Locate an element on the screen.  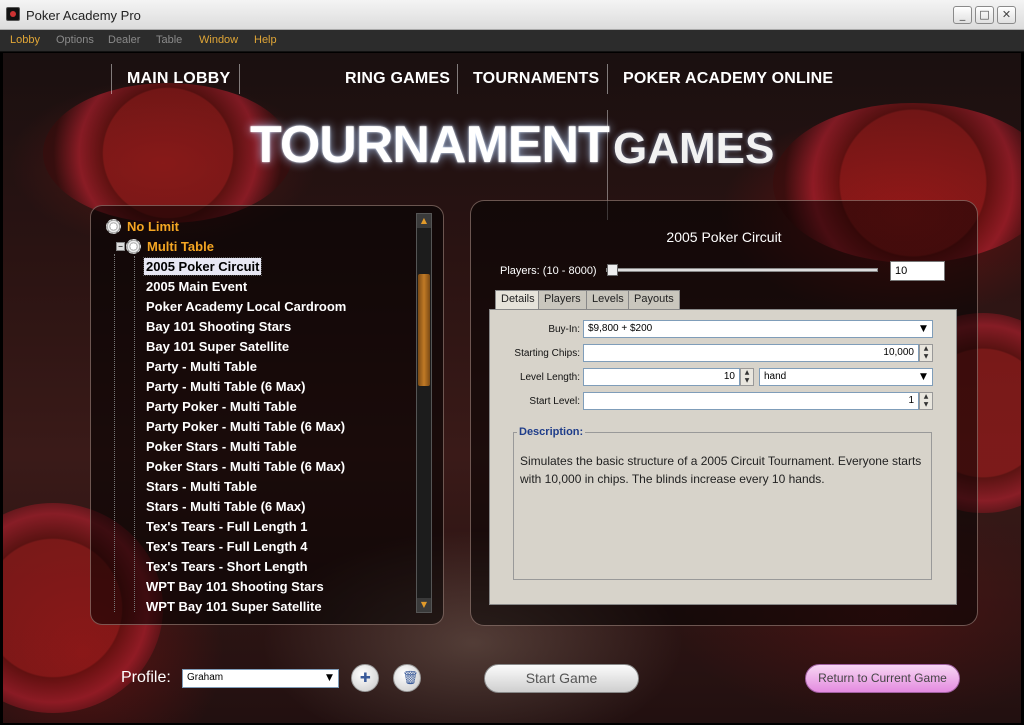
tree-item-label: Stars - Multi Table is located at coordinates (201, 486).